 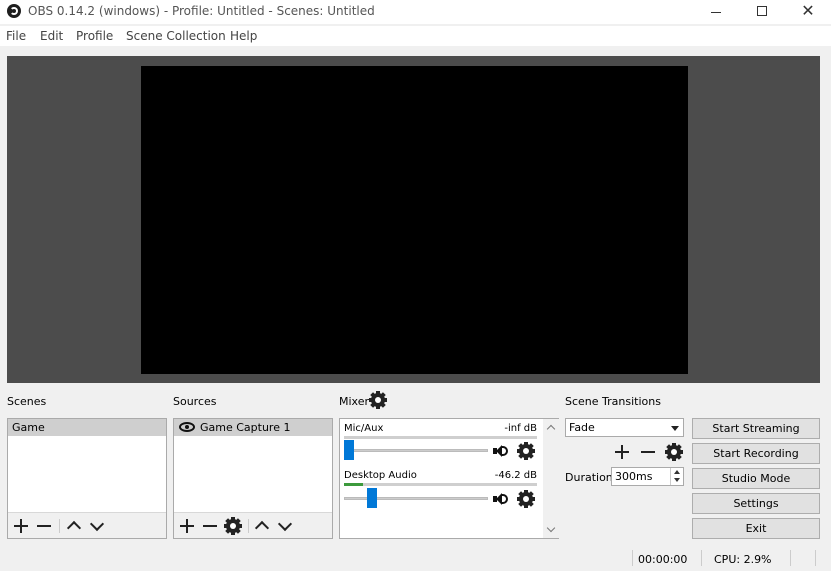 I want to click on scene-item-label: Game, so click(x=28, y=427).